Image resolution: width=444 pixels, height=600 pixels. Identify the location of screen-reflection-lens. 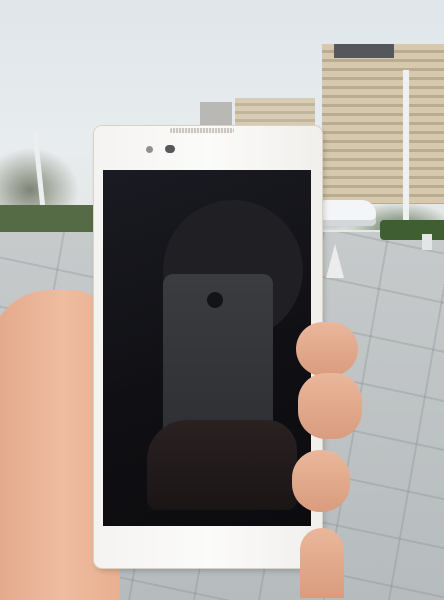
(215, 300).